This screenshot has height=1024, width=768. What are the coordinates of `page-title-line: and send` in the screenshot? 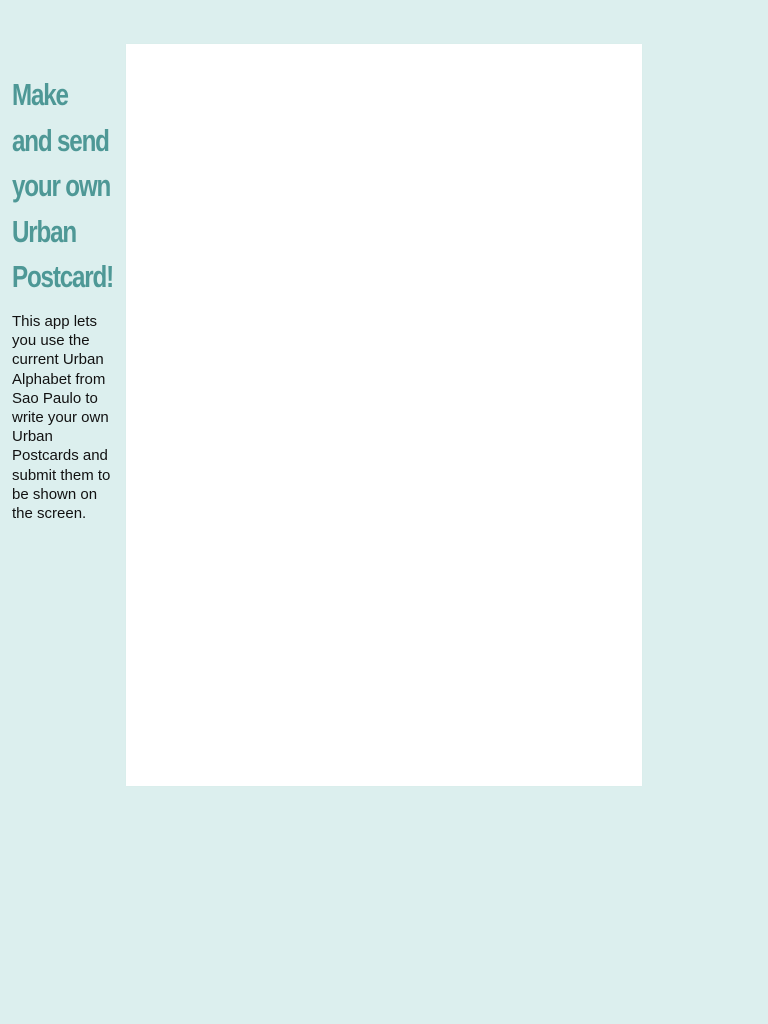 It's located at (61, 140).